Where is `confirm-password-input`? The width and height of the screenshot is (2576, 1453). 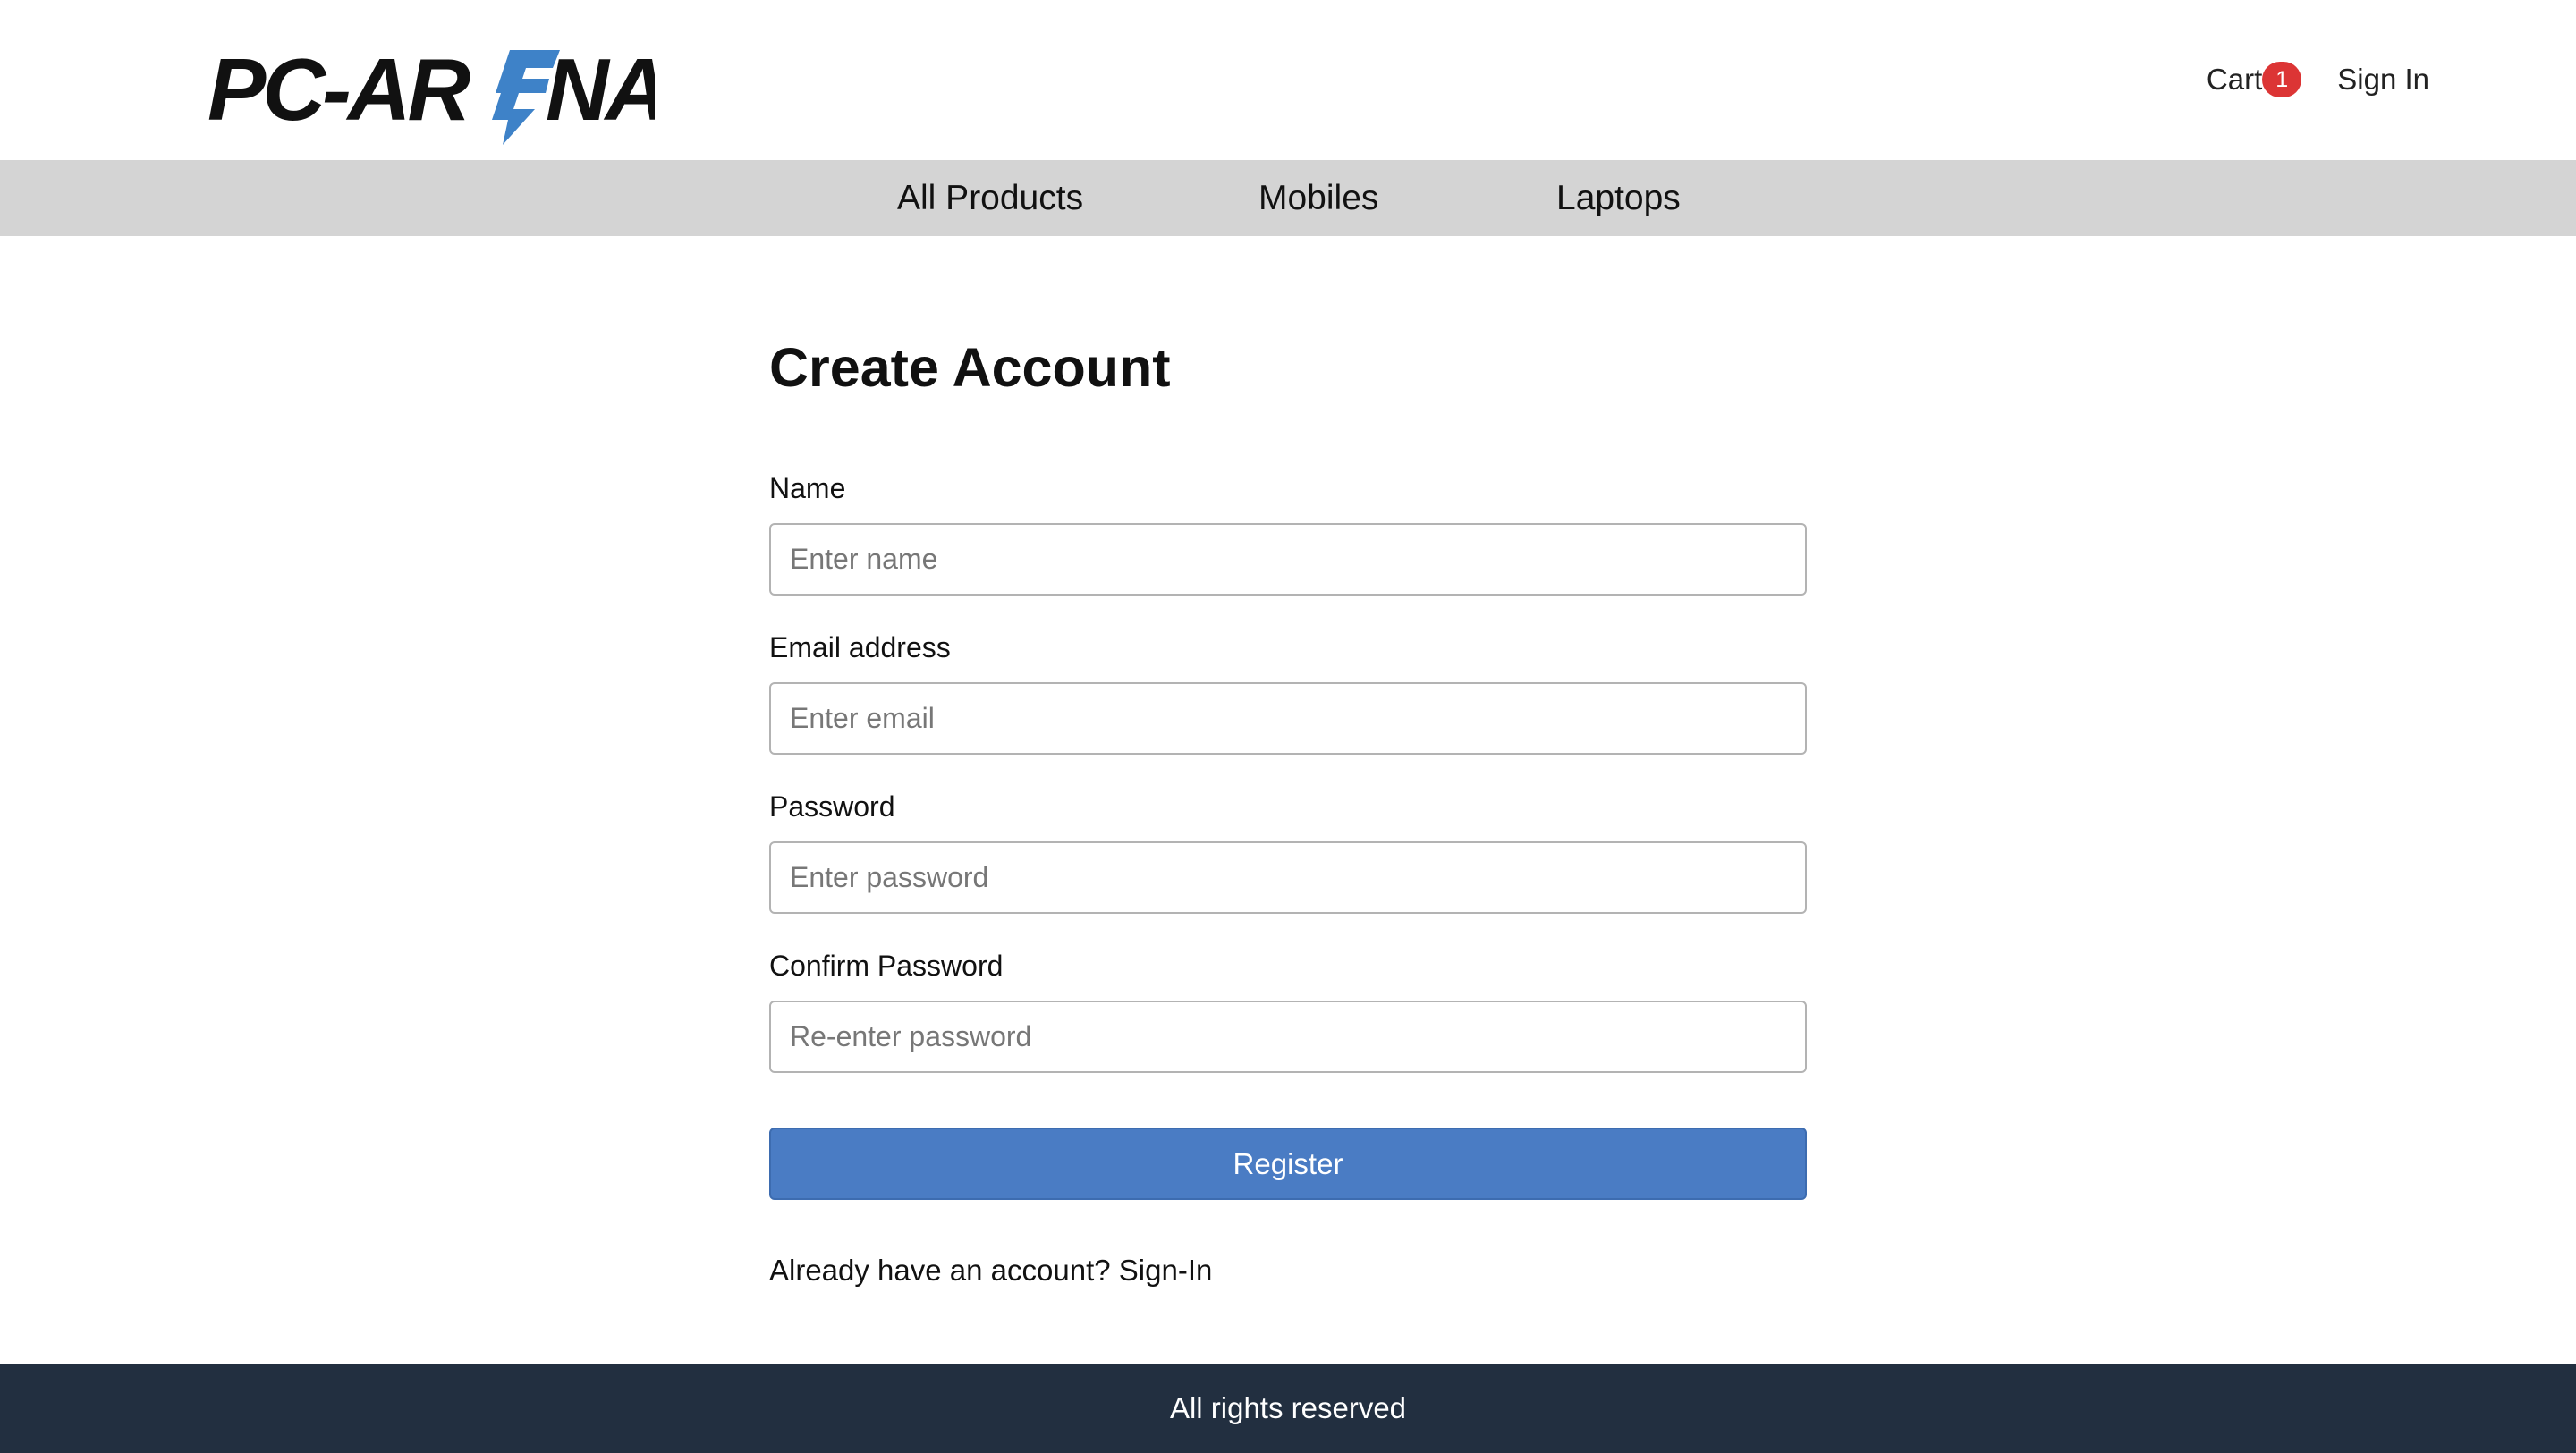 confirm-password-input is located at coordinates (1288, 1037).